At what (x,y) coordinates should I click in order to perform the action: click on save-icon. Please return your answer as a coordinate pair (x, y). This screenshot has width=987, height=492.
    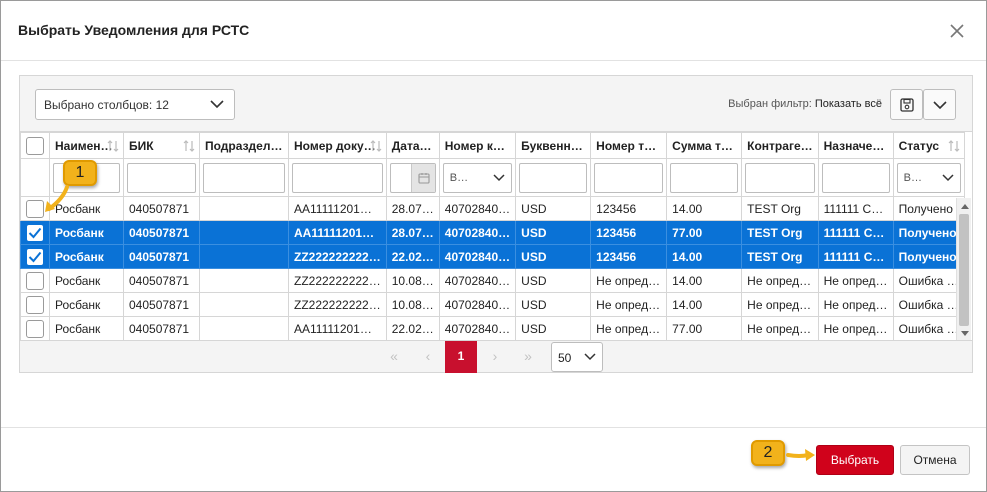
    Looking at the image, I should click on (907, 105).